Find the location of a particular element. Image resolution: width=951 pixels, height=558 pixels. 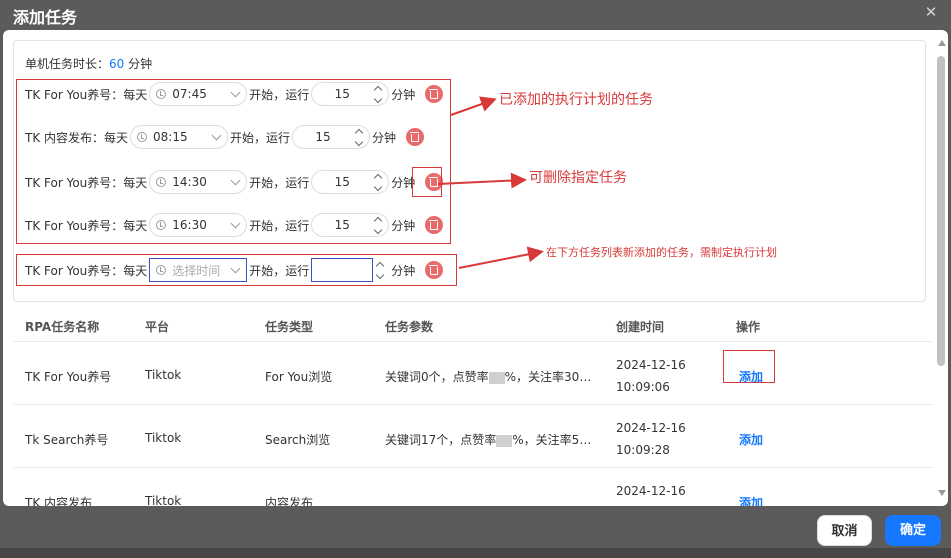

scroll-down-icon is located at coordinates (942, 493).